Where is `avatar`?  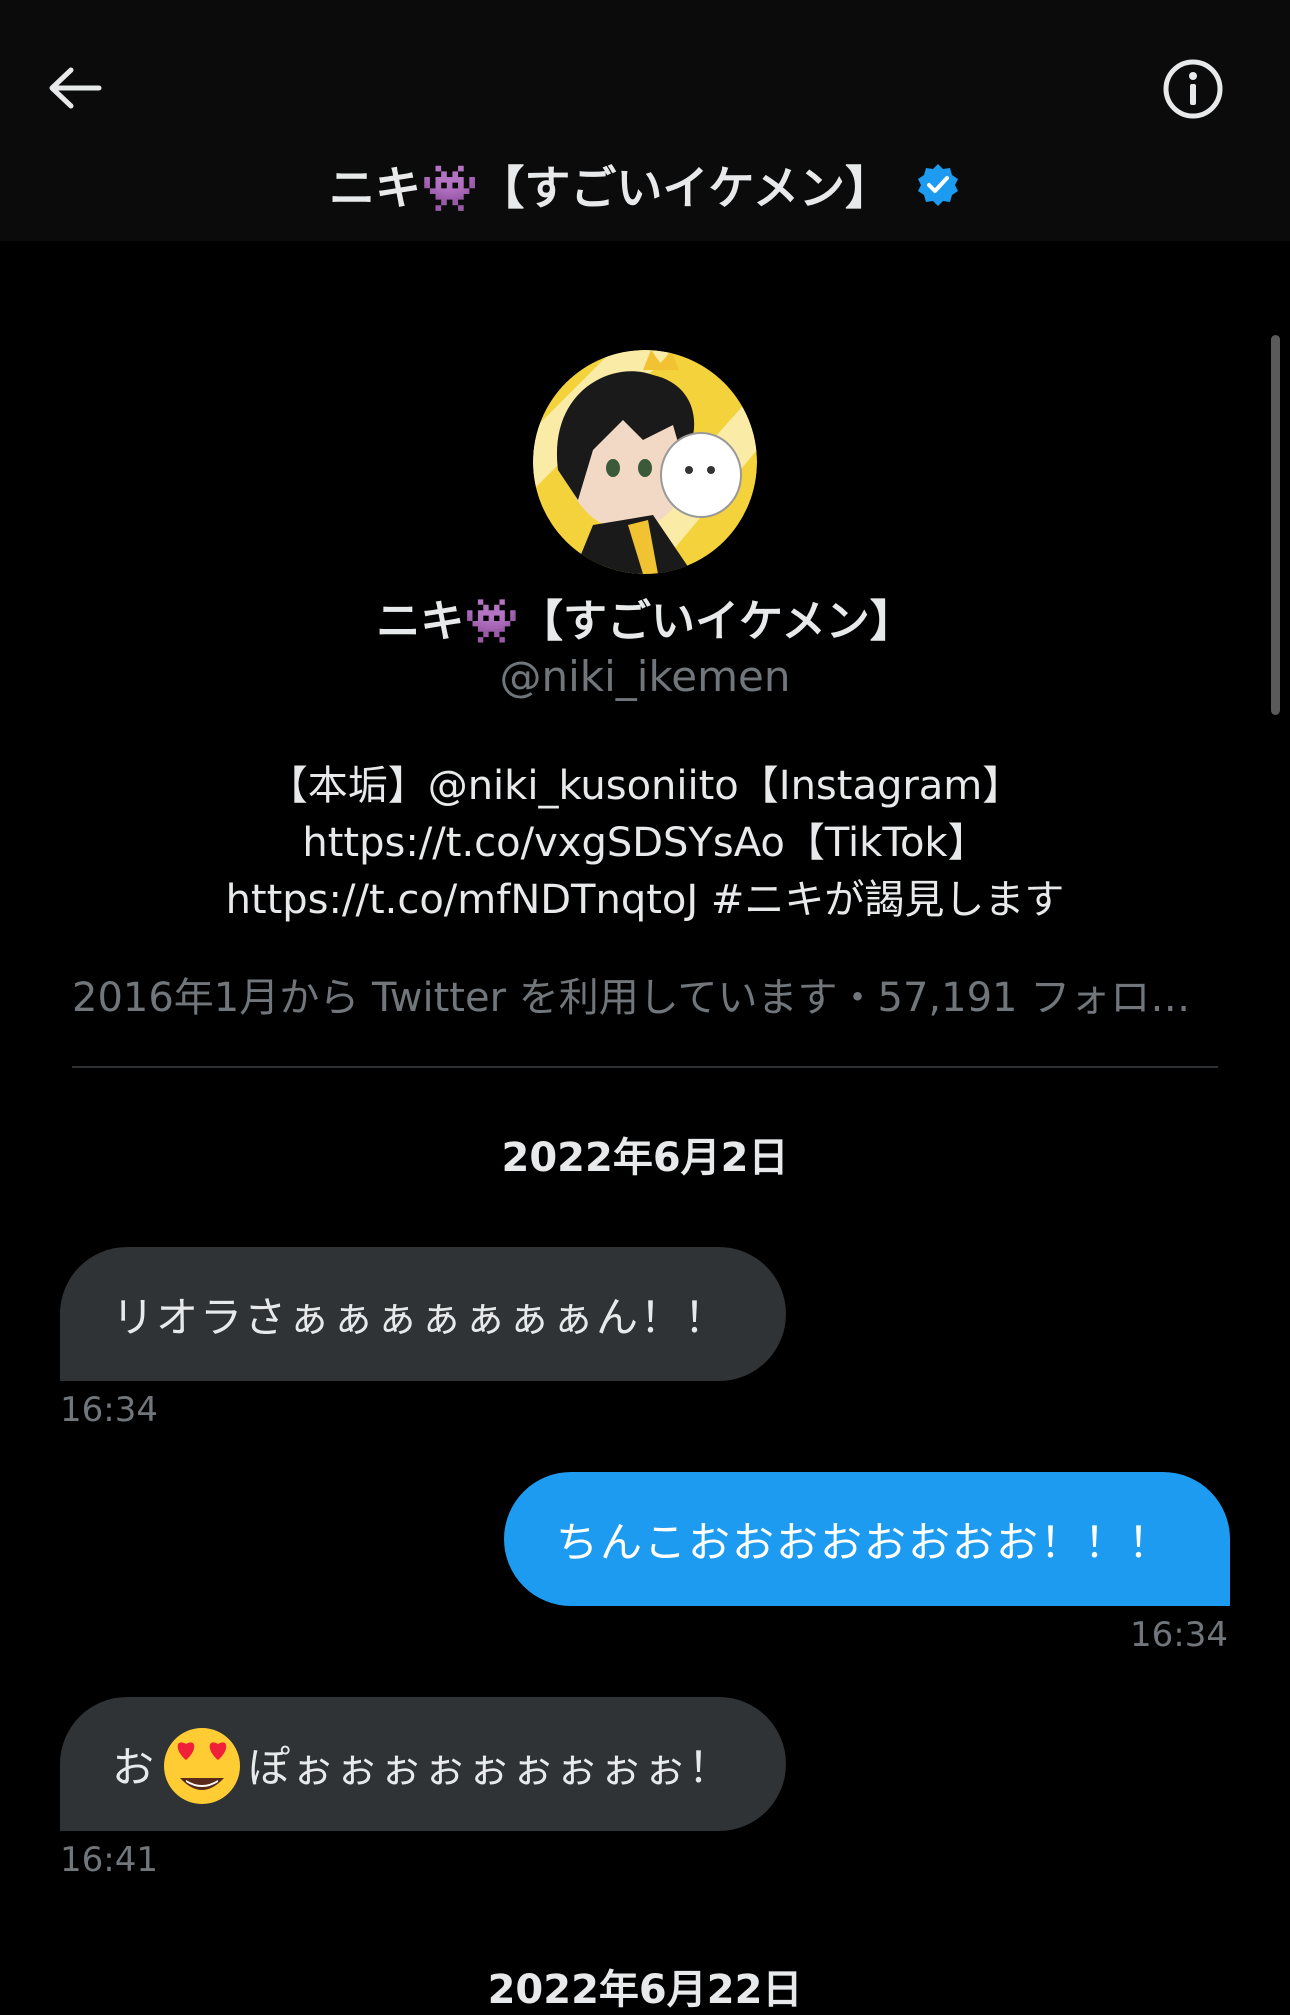 avatar is located at coordinates (645, 462).